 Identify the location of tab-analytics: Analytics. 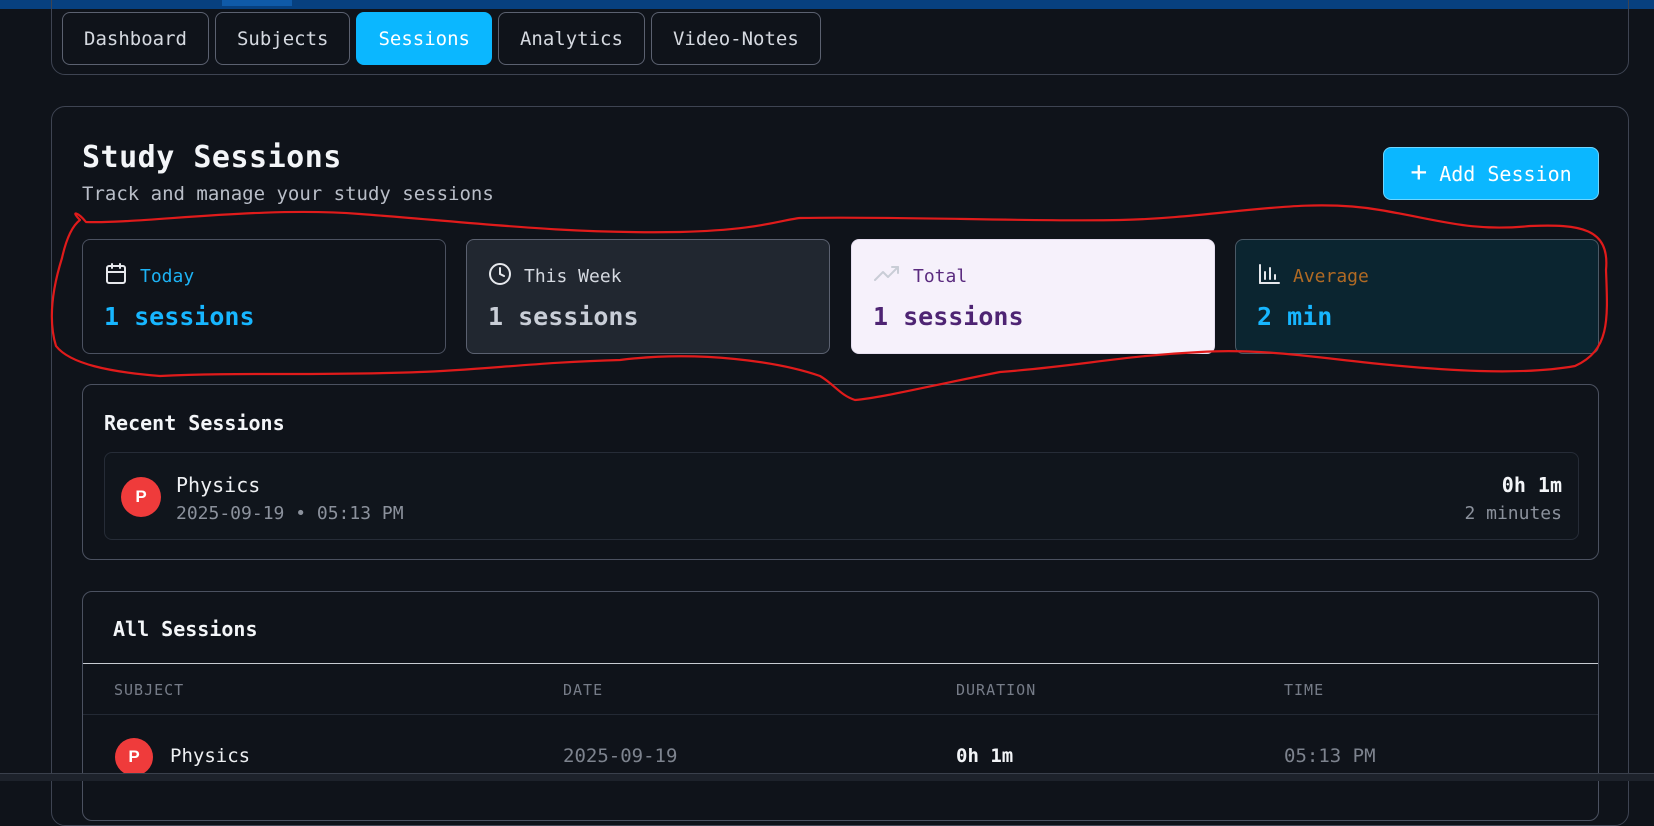
(571, 38).